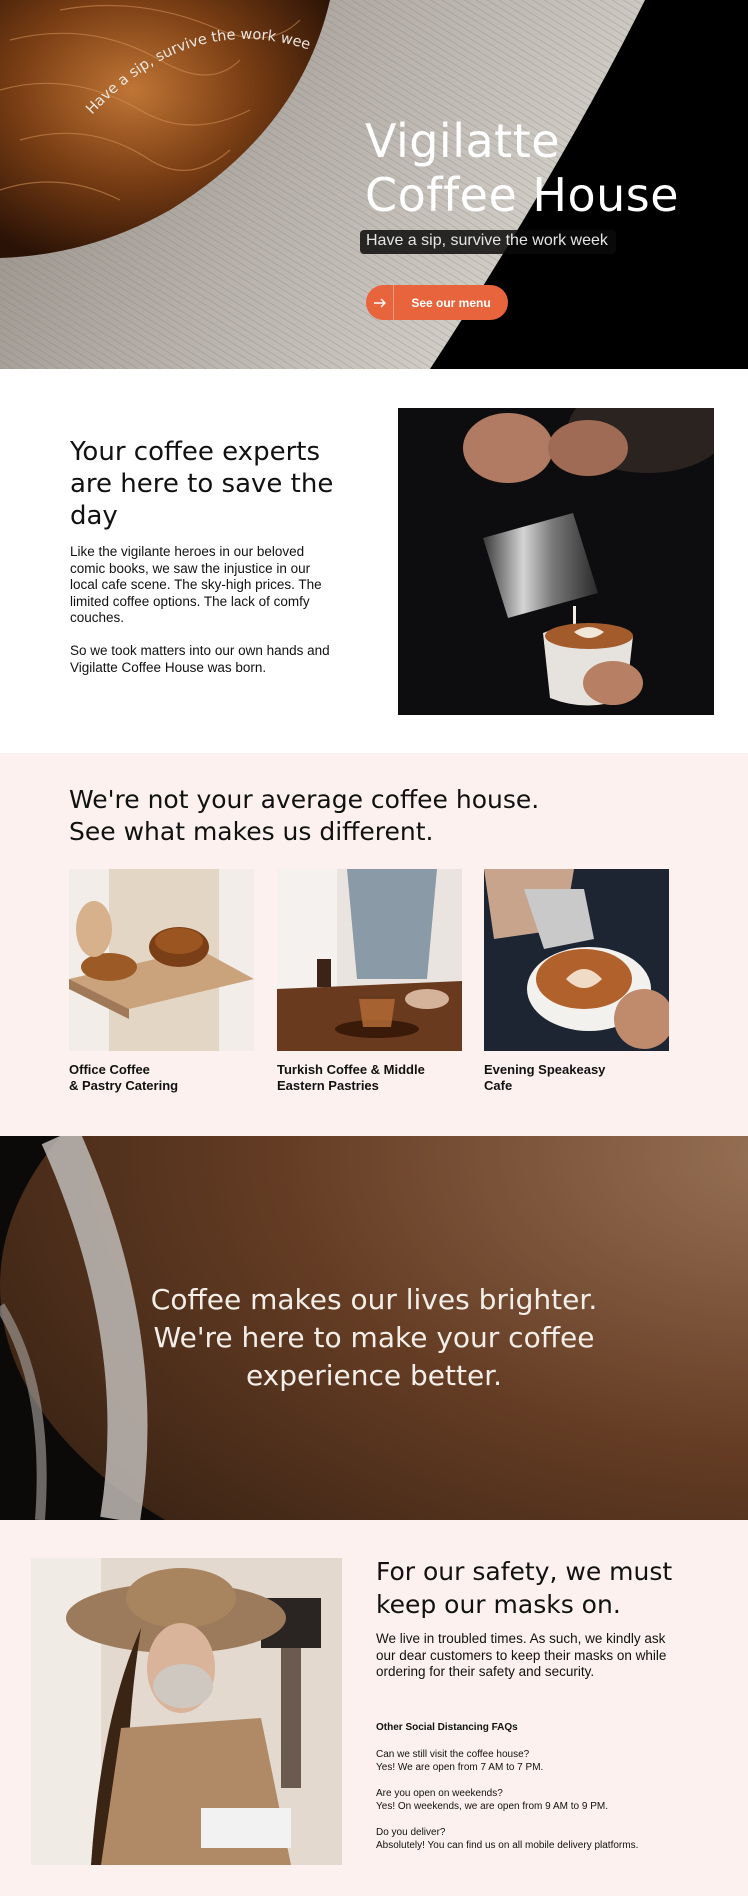  Describe the element at coordinates (498, 1085) in the screenshot. I see `feature-caption-line2: Cafe` at that location.